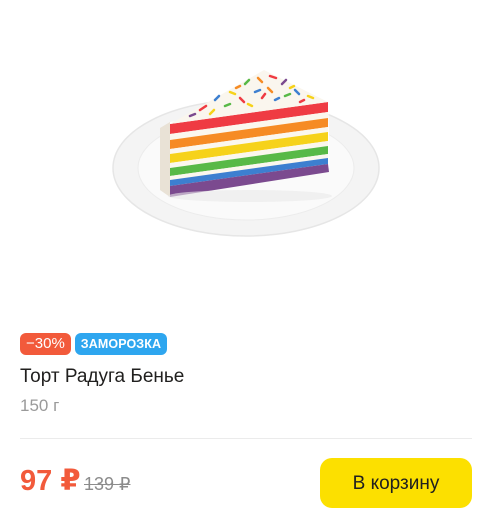  Describe the element at coordinates (45, 344) in the screenshot. I see `discount-badge: −30%` at that location.